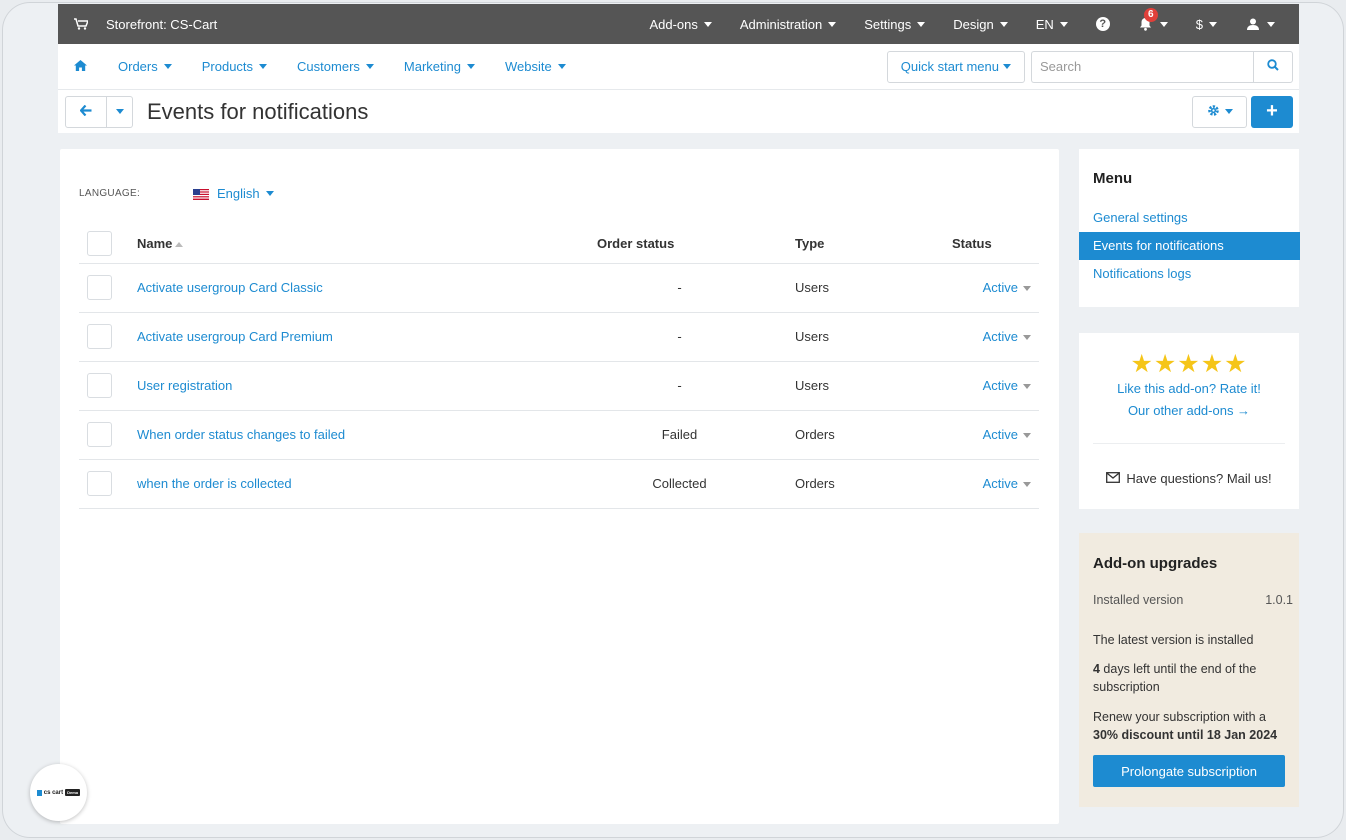 The image size is (1346, 840). Describe the element at coordinates (110, 193) in the screenshot. I see `language-label: LANGUAGE:` at that location.